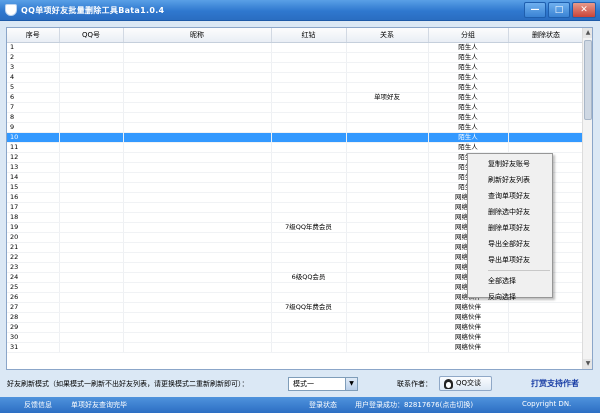 Image resolution: width=600 pixels, height=413 pixels. What do you see at coordinates (587, 364) in the screenshot?
I see `scroll-down-icon: ▼` at bounding box center [587, 364].